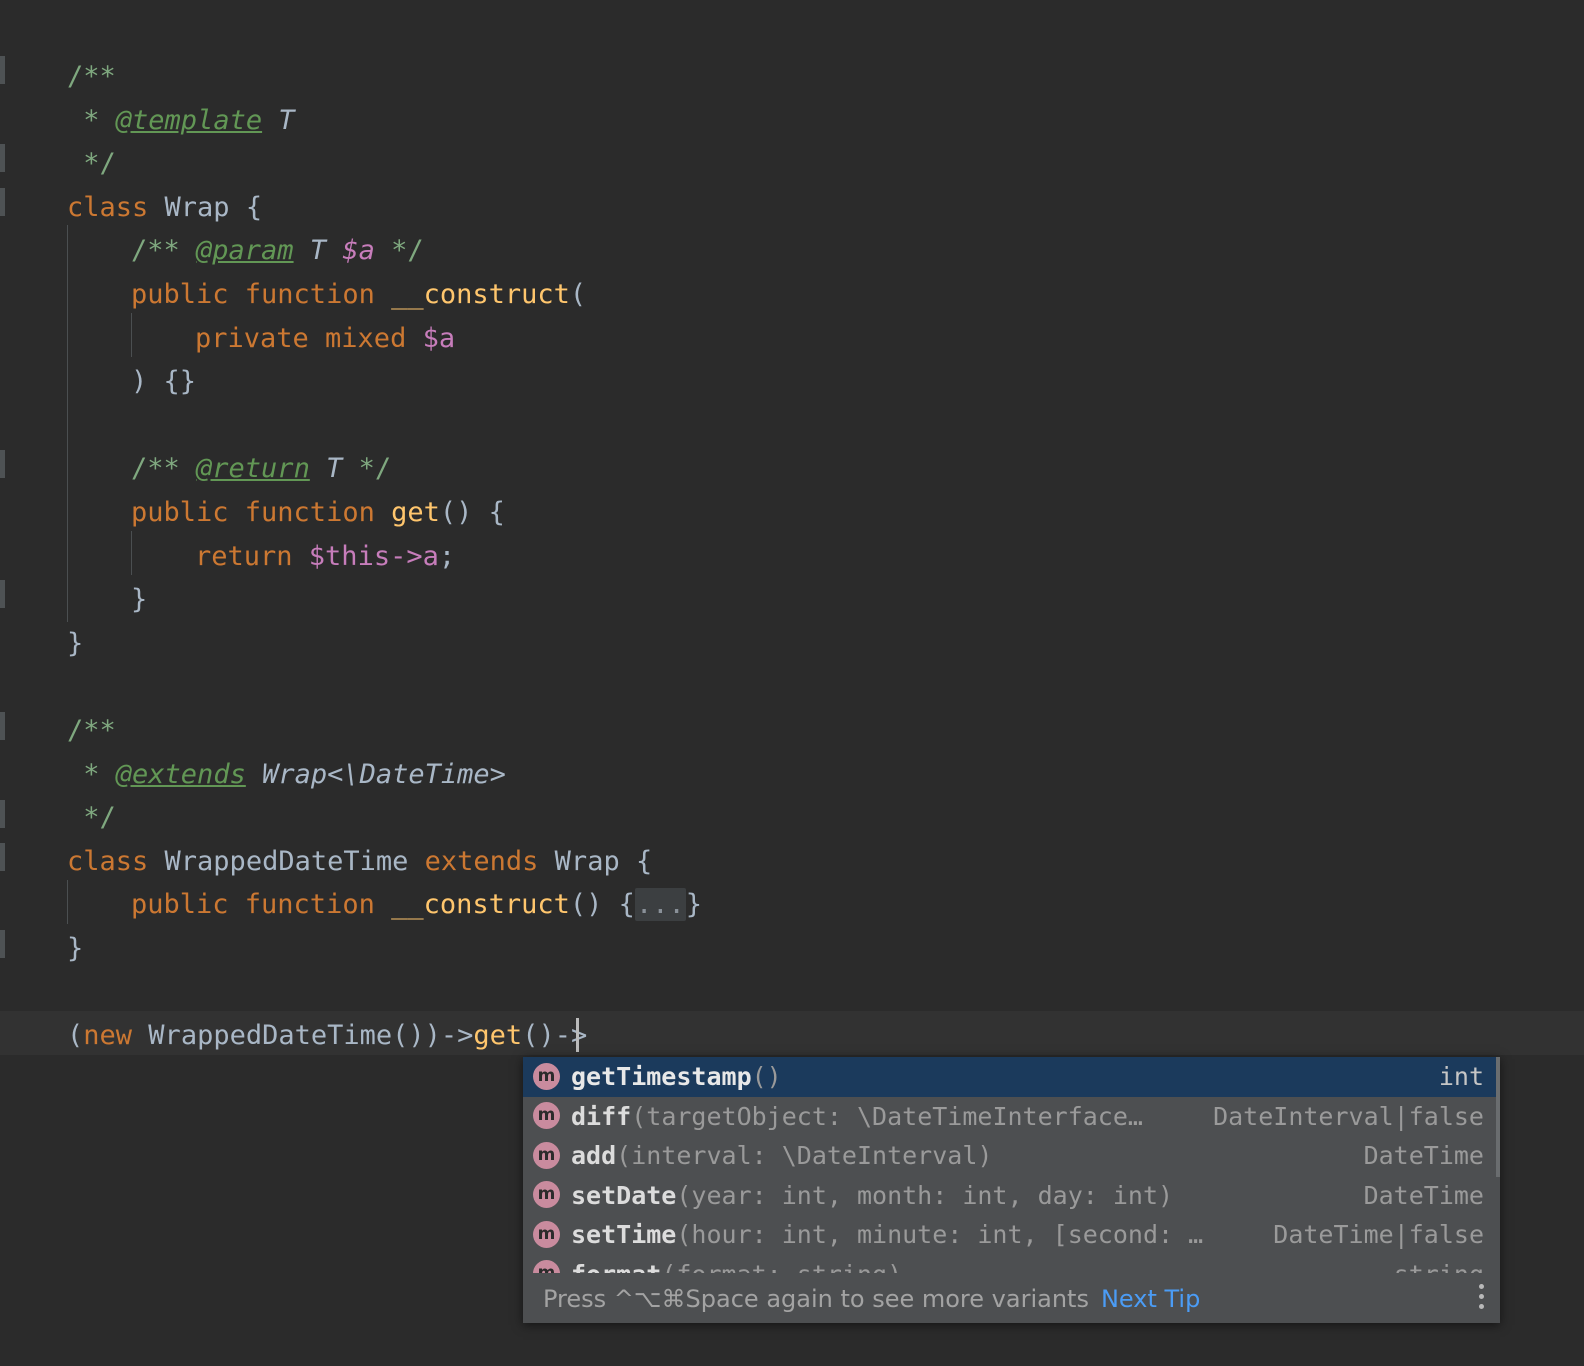 The image size is (1584, 1366). What do you see at coordinates (602, 905) in the screenshot?
I see `code-token-punc: () {` at bounding box center [602, 905].